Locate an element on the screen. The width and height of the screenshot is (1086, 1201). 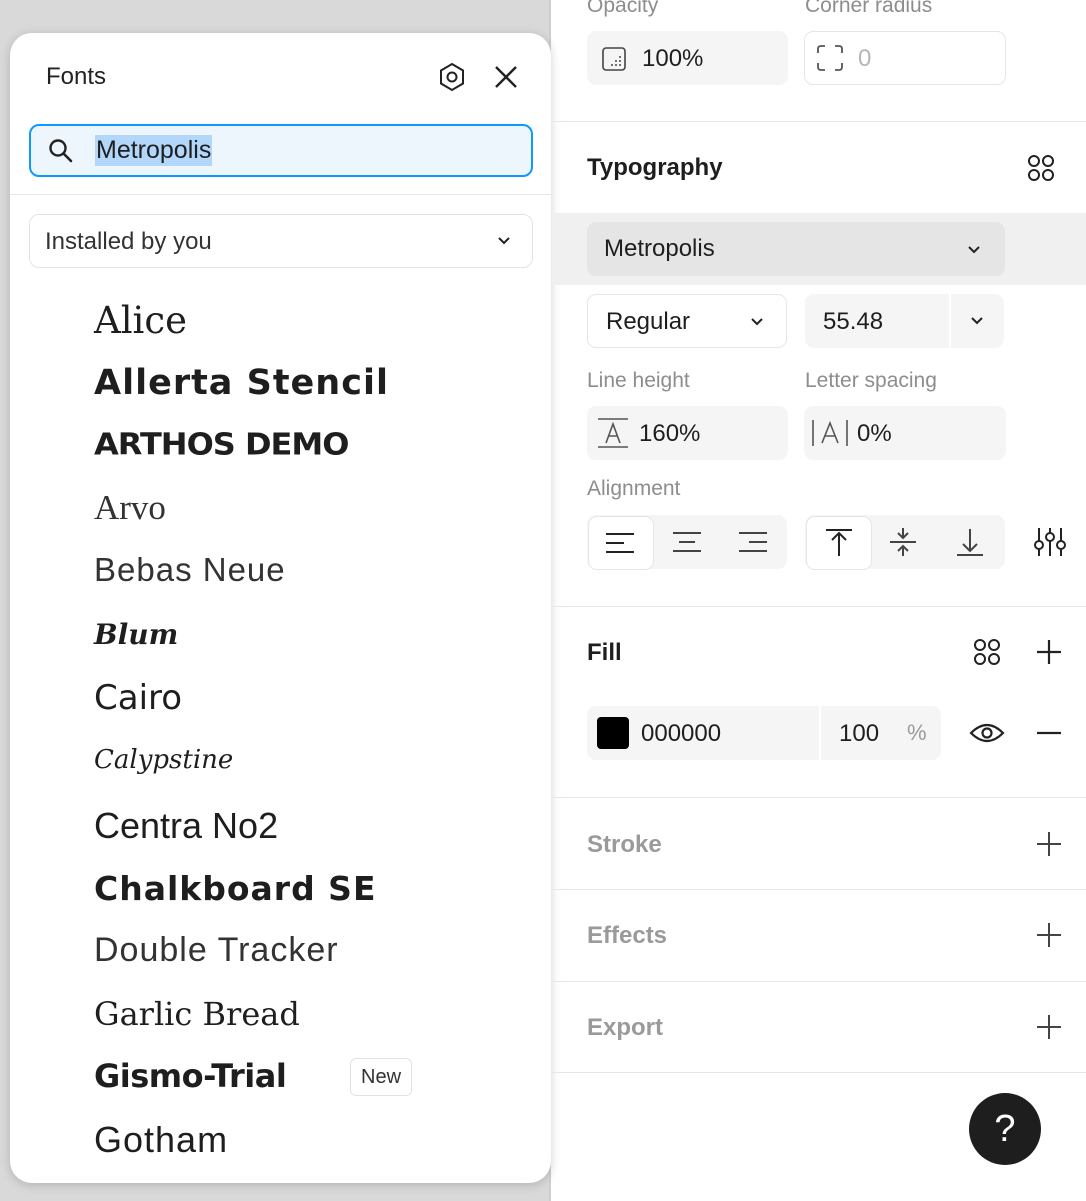
fill-styles-icon is located at coordinates (987, 652).